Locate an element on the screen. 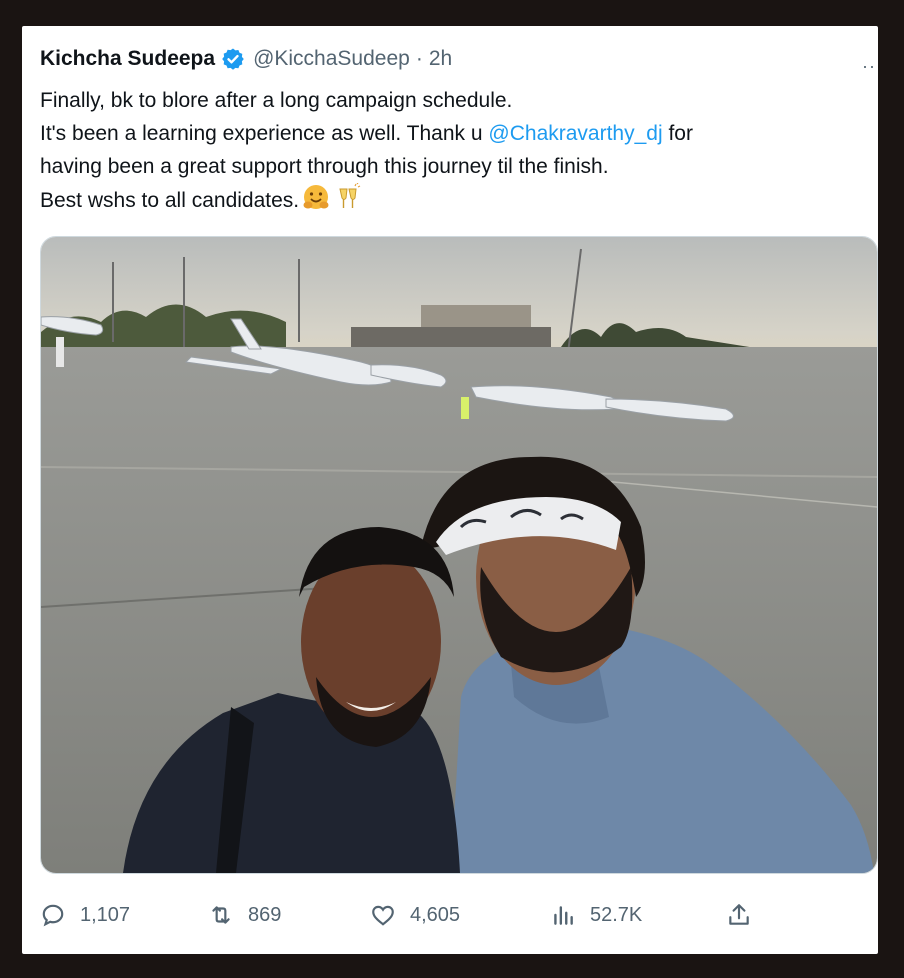  share-button is located at coordinates (739, 915).